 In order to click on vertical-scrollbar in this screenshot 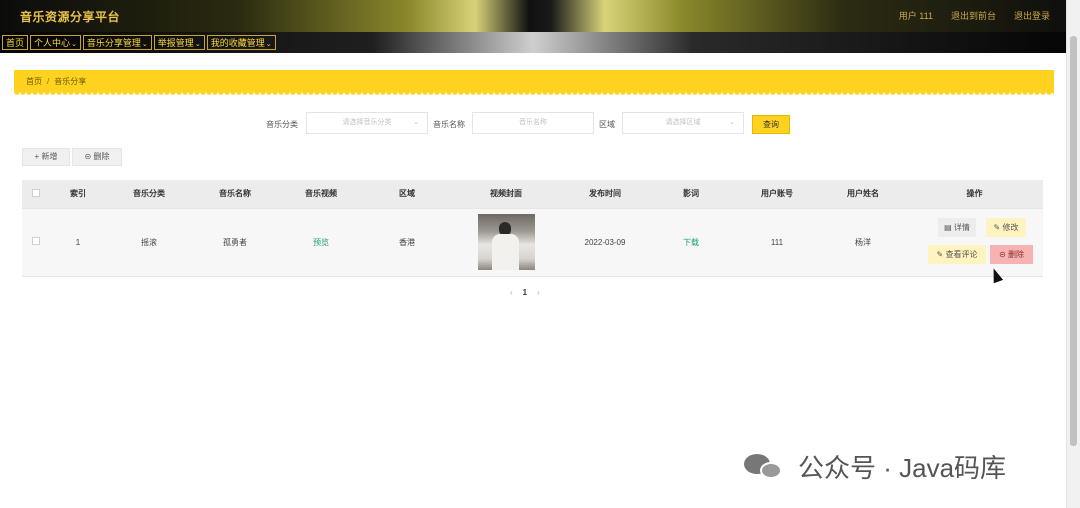, I will do `click(1073, 254)`.